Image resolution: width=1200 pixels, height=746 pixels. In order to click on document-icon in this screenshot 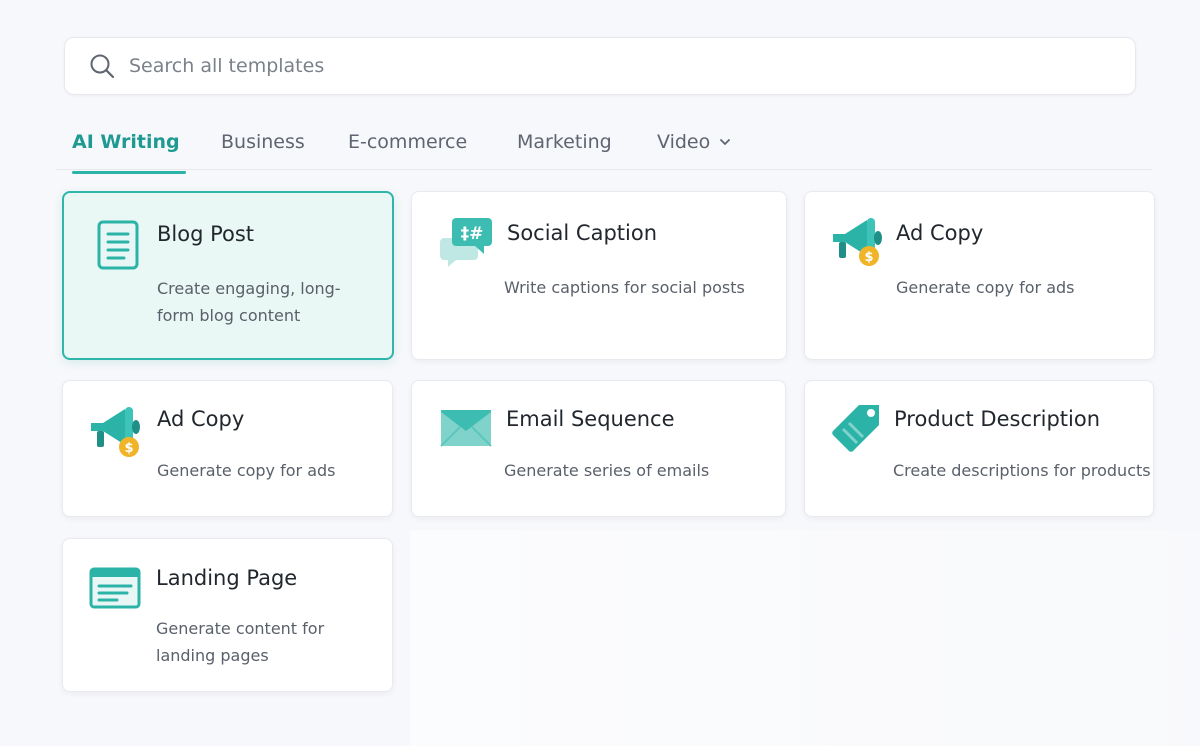, I will do `click(118, 245)`.